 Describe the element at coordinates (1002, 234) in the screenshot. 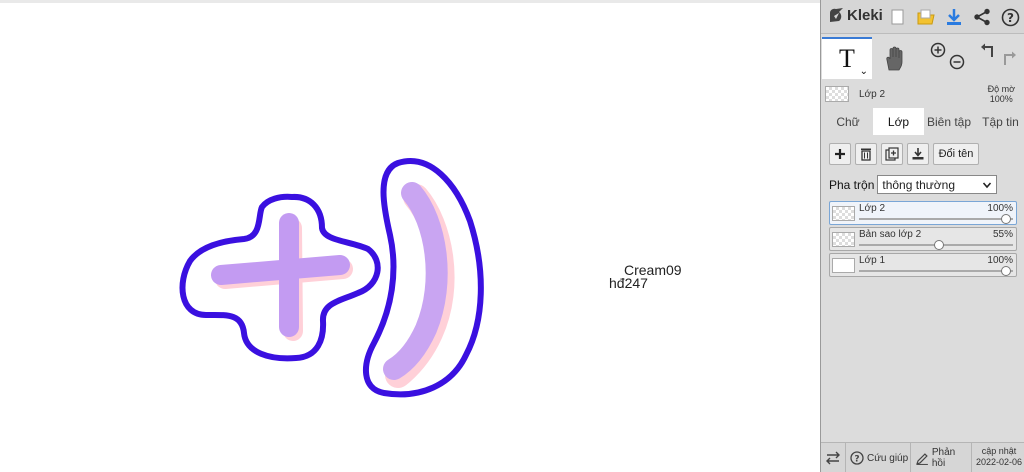

I see `layer-opacity: 55%` at that location.